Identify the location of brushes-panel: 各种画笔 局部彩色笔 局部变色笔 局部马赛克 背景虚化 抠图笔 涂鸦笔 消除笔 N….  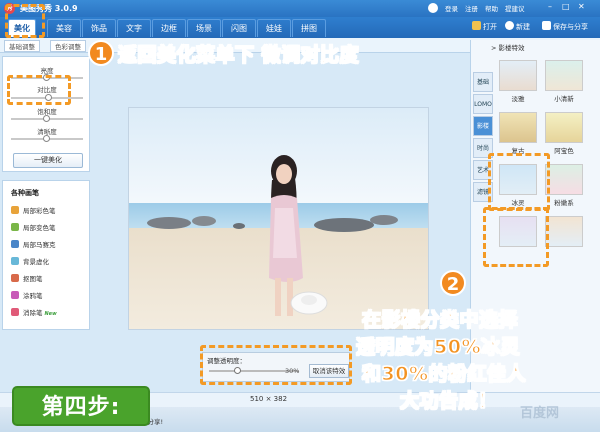
(46, 255).